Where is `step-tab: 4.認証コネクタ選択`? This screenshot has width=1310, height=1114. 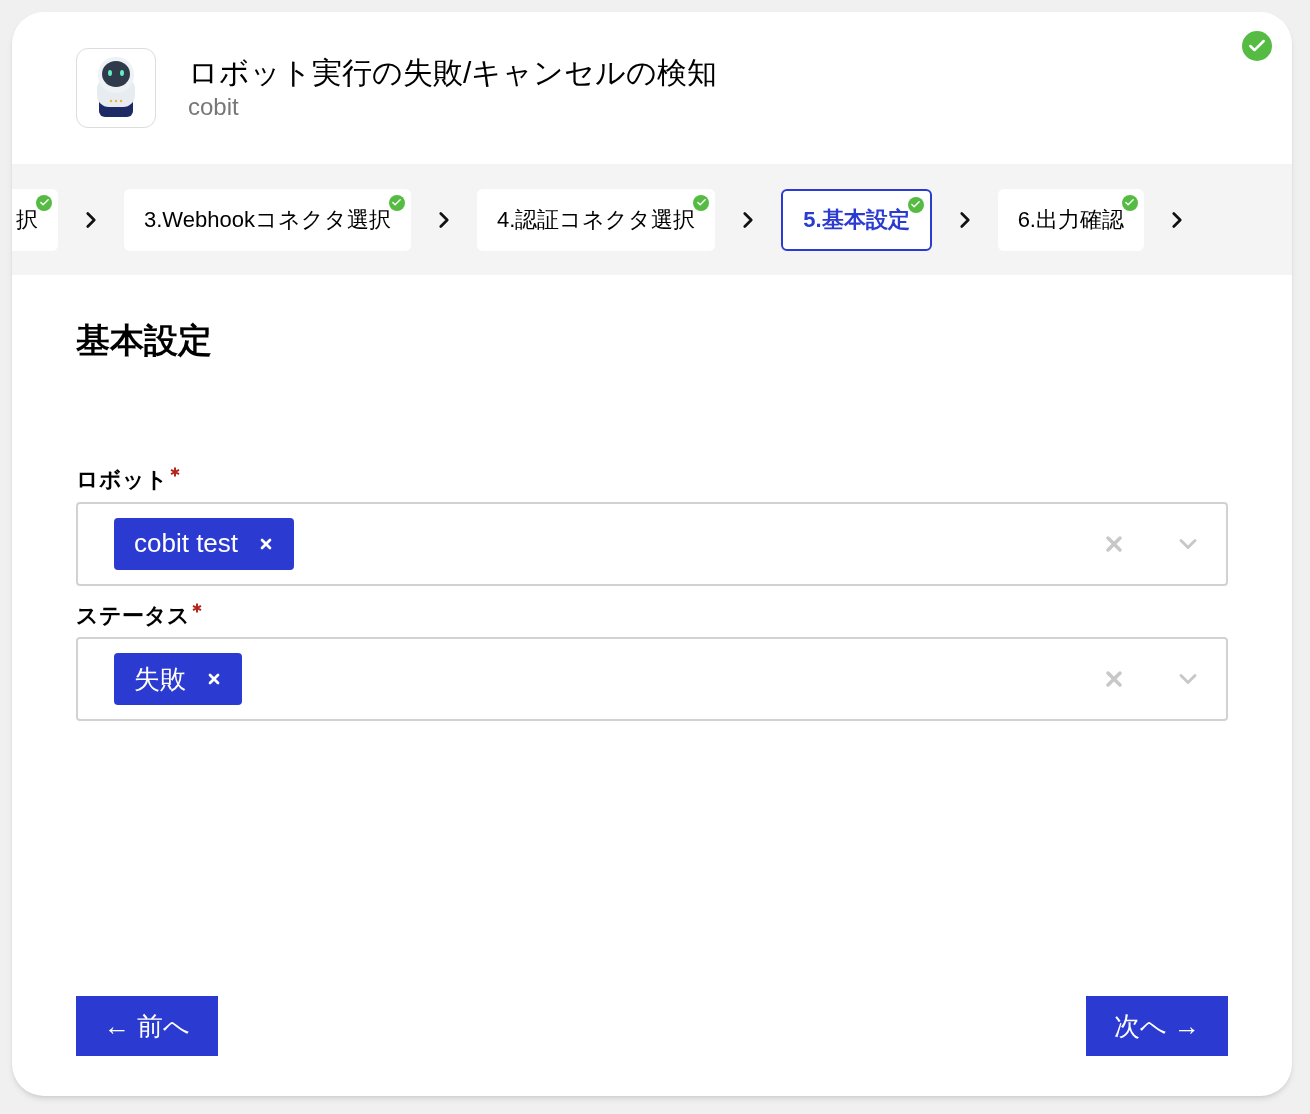 step-tab: 4.認証コネクタ選択 is located at coordinates (596, 219).